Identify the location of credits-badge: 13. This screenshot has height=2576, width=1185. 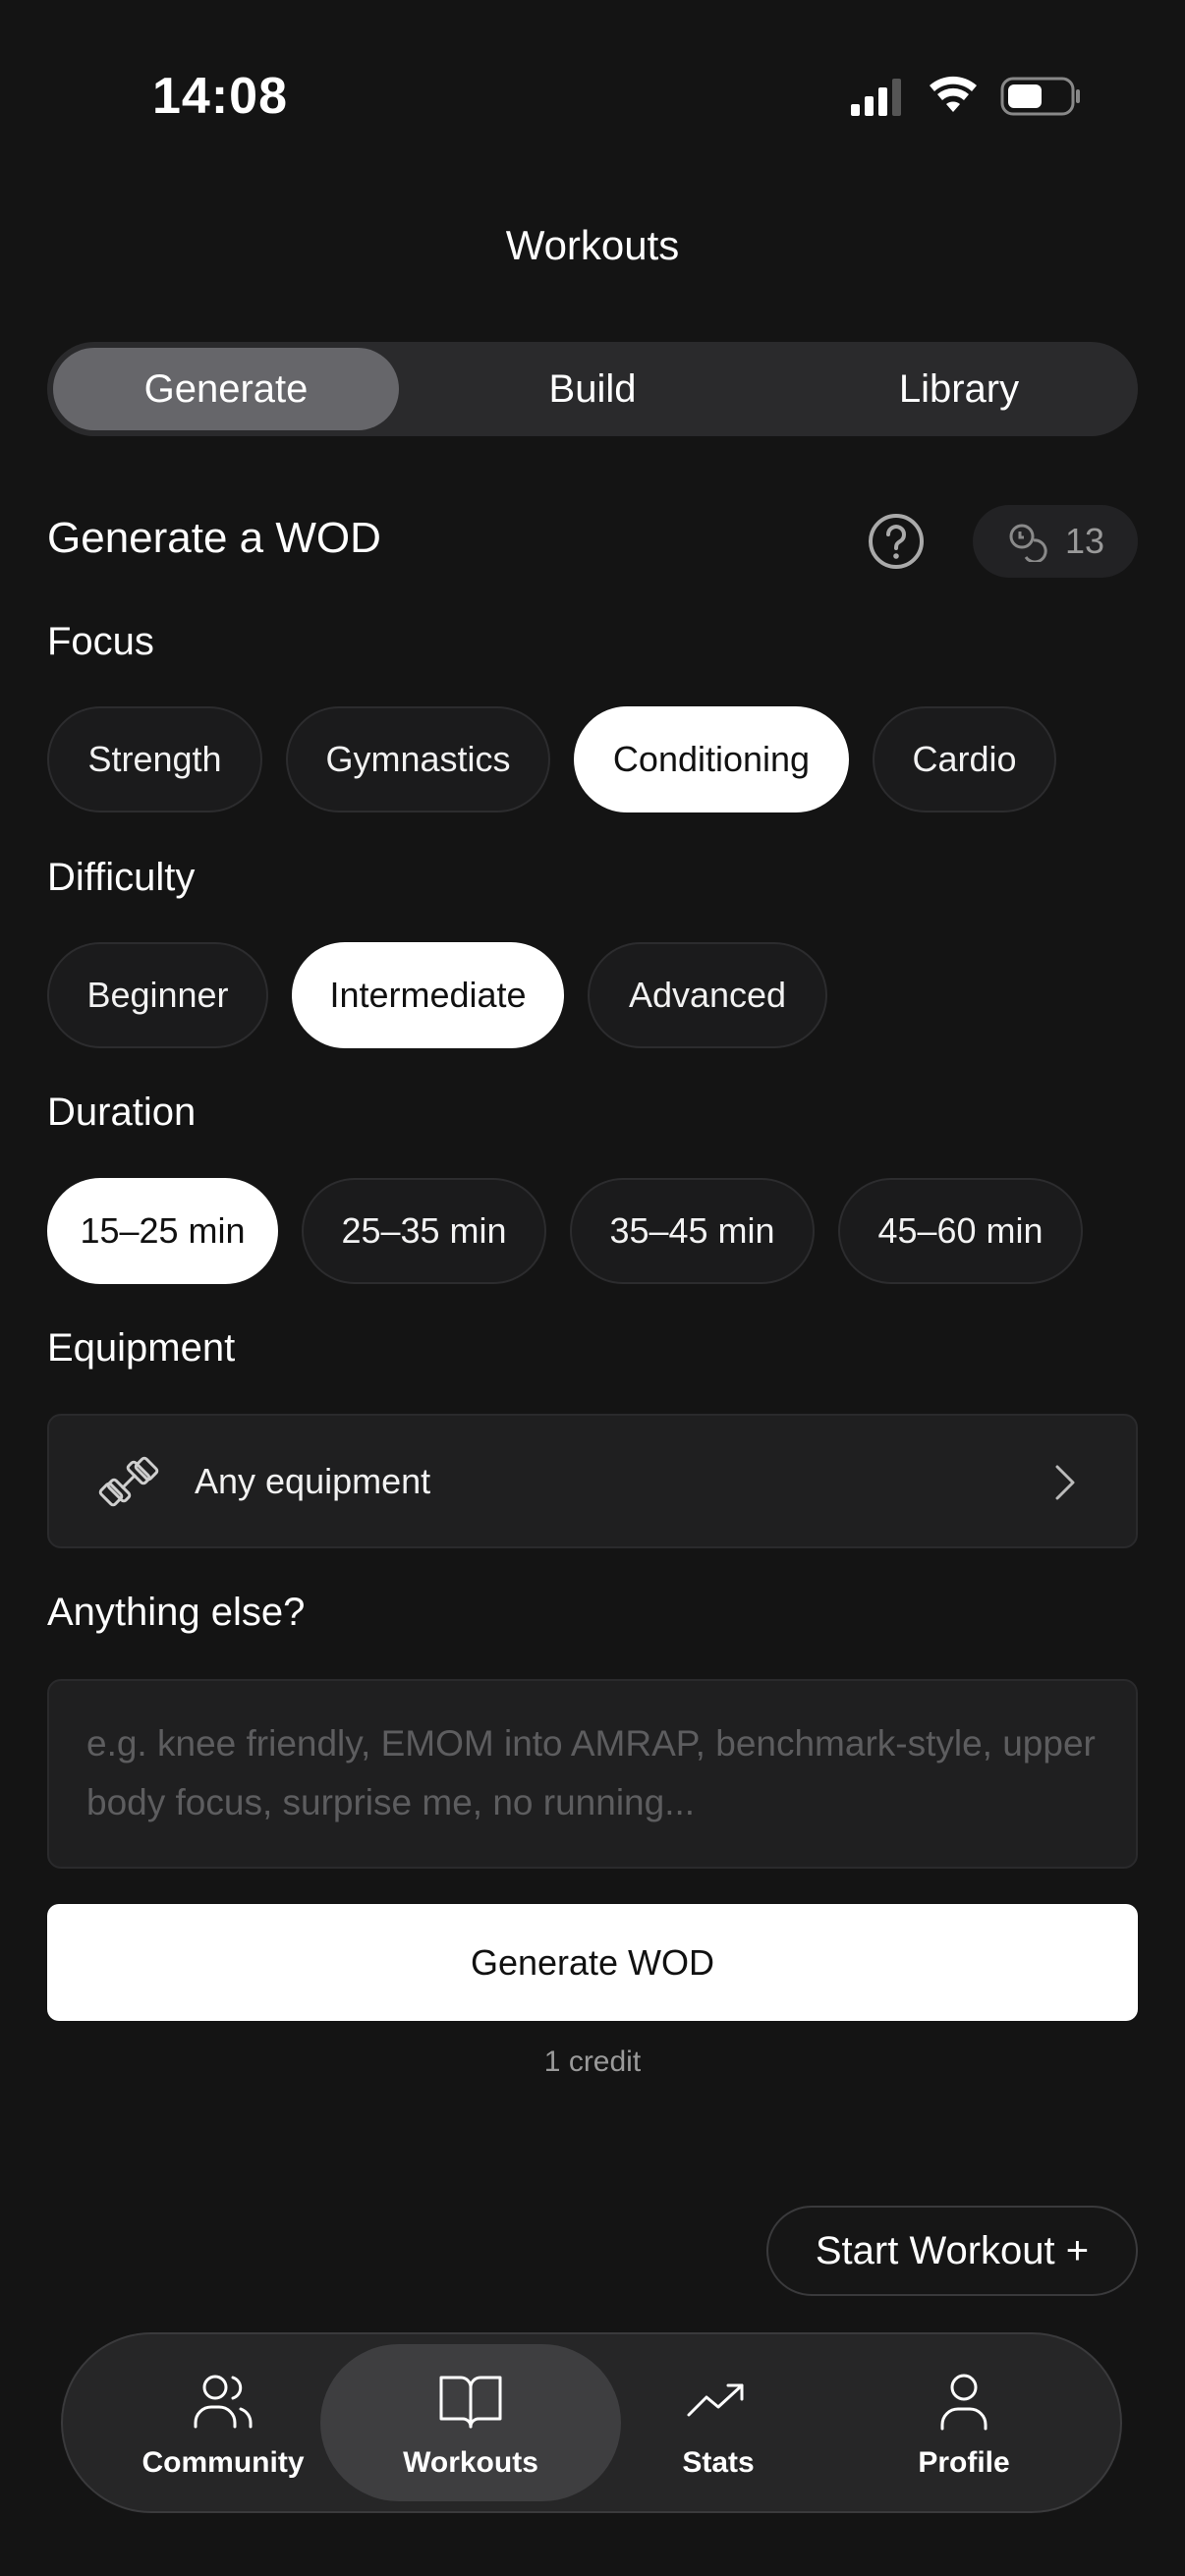
(1056, 541).